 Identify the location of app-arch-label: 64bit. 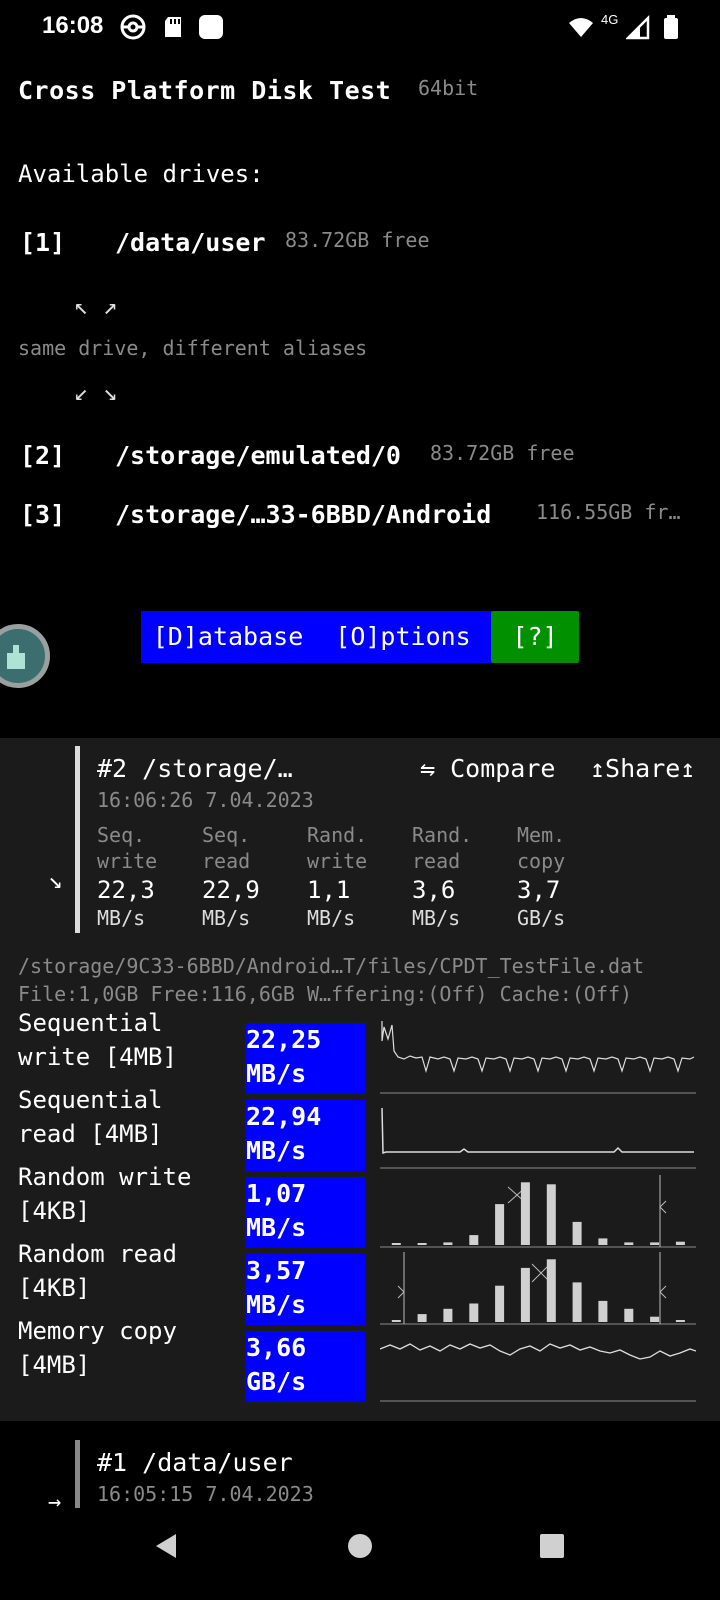
(448, 88).